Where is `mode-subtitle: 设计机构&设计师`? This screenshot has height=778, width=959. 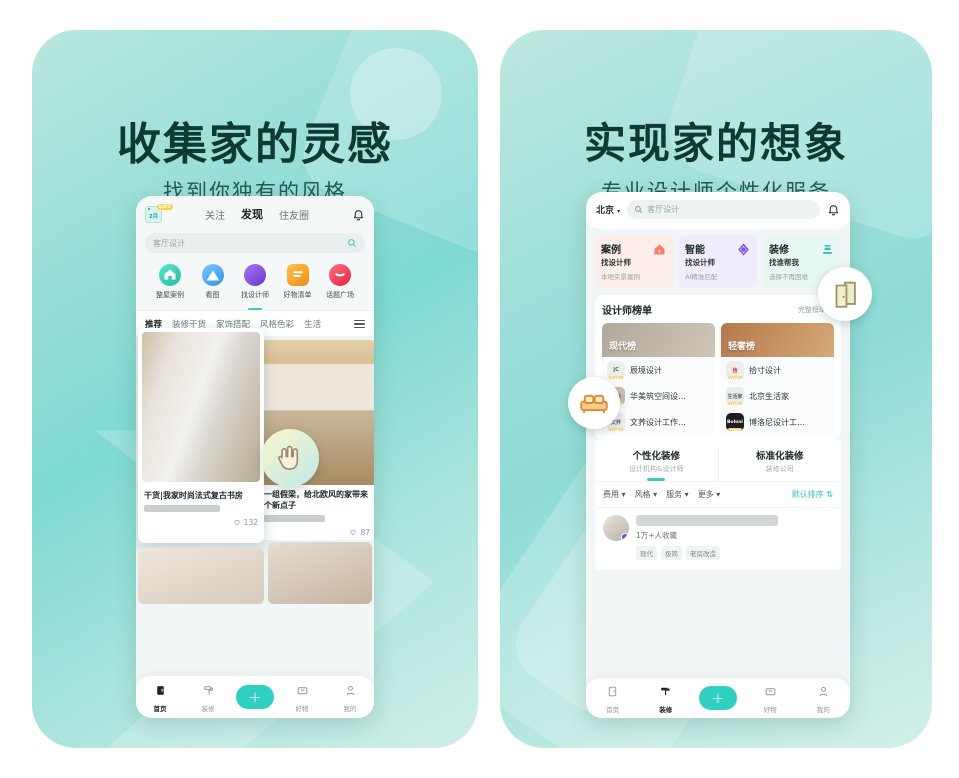 mode-subtitle: 设计机构&设计师 is located at coordinates (656, 469).